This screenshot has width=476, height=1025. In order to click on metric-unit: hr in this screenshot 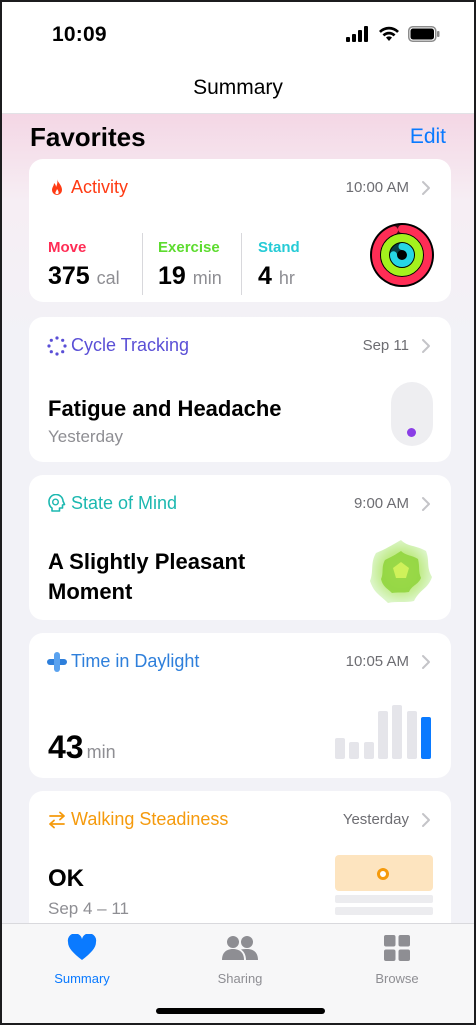, I will do `click(286, 278)`.